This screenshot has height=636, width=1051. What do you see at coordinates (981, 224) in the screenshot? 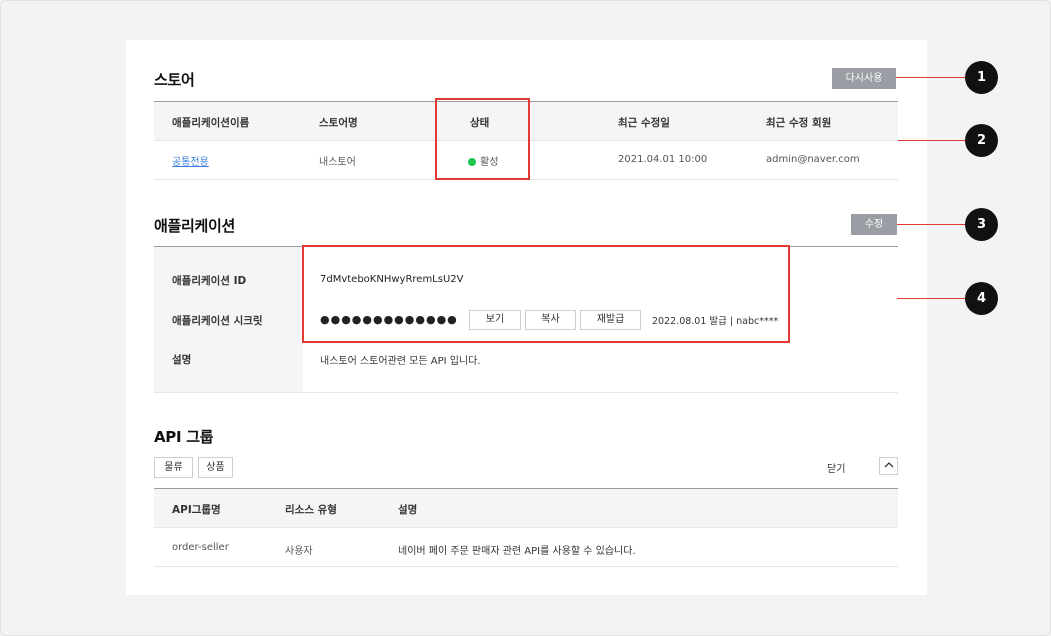
I see `callout-3-badge: 3` at bounding box center [981, 224].